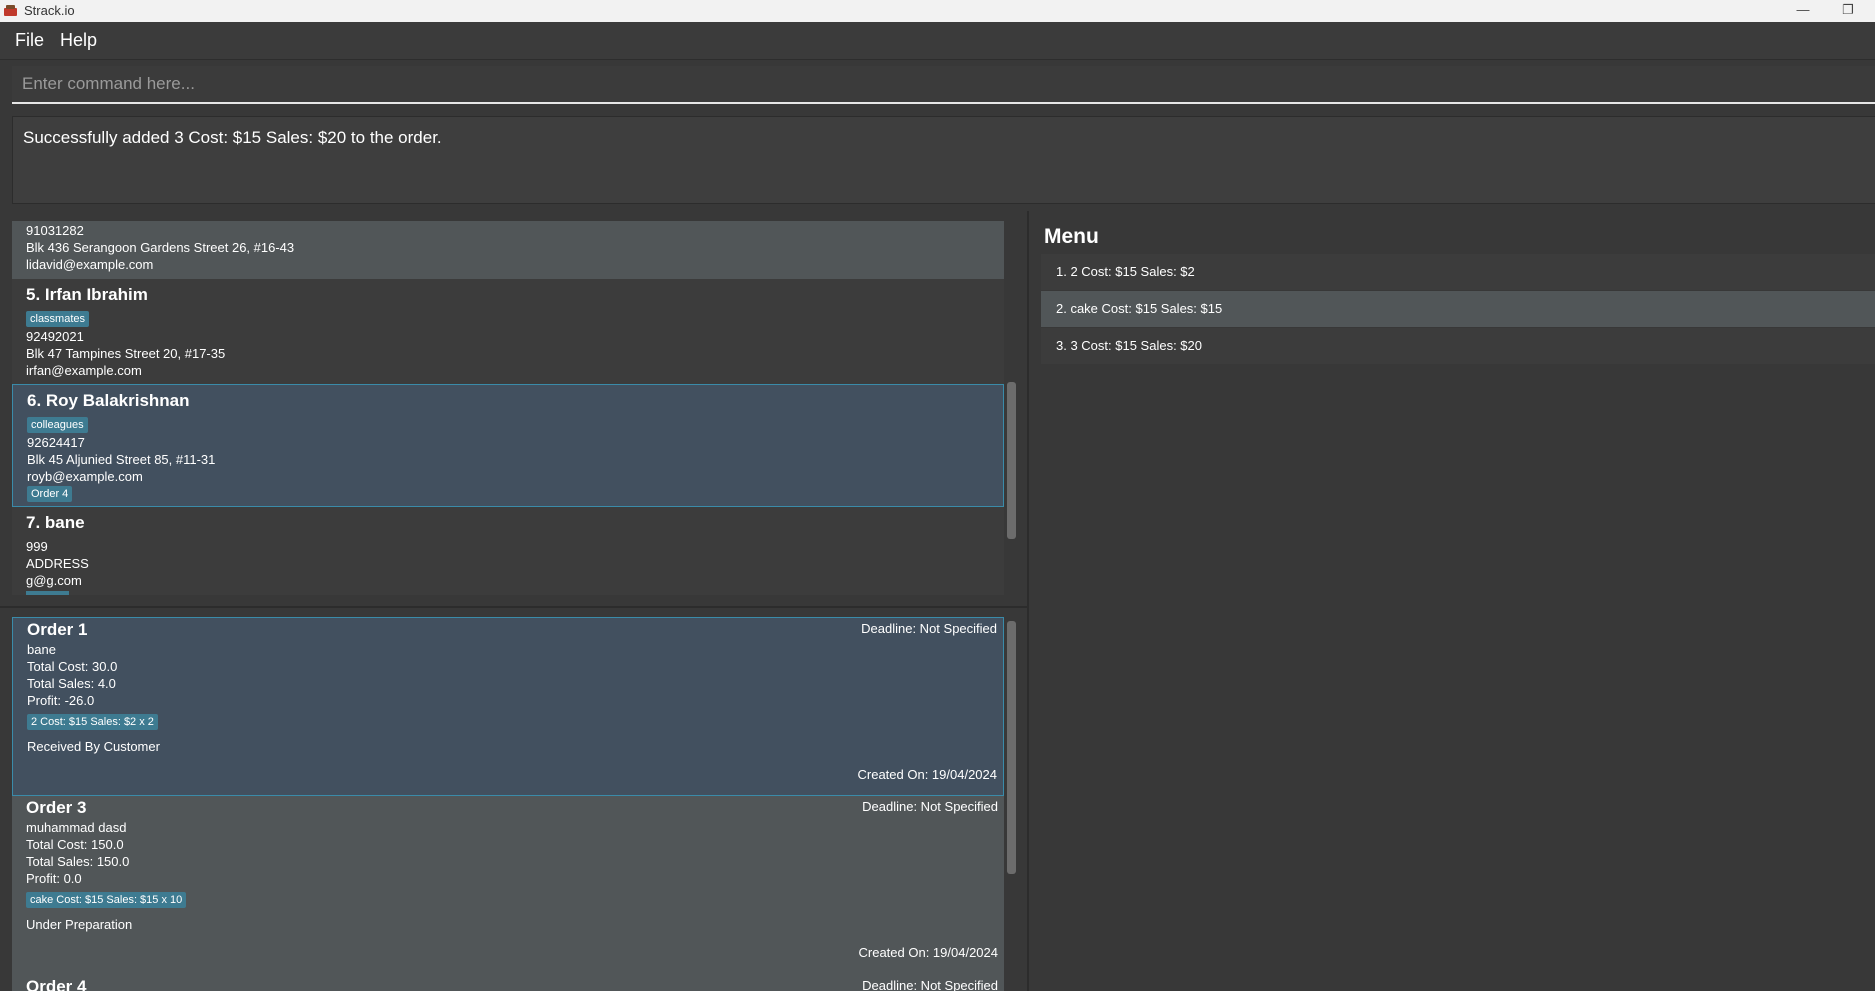 This screenshot has height=991, width=1875. Describe the element at coordinates (1011, 460) in the screenshot. I see `person-list-scrollbar` at that location.